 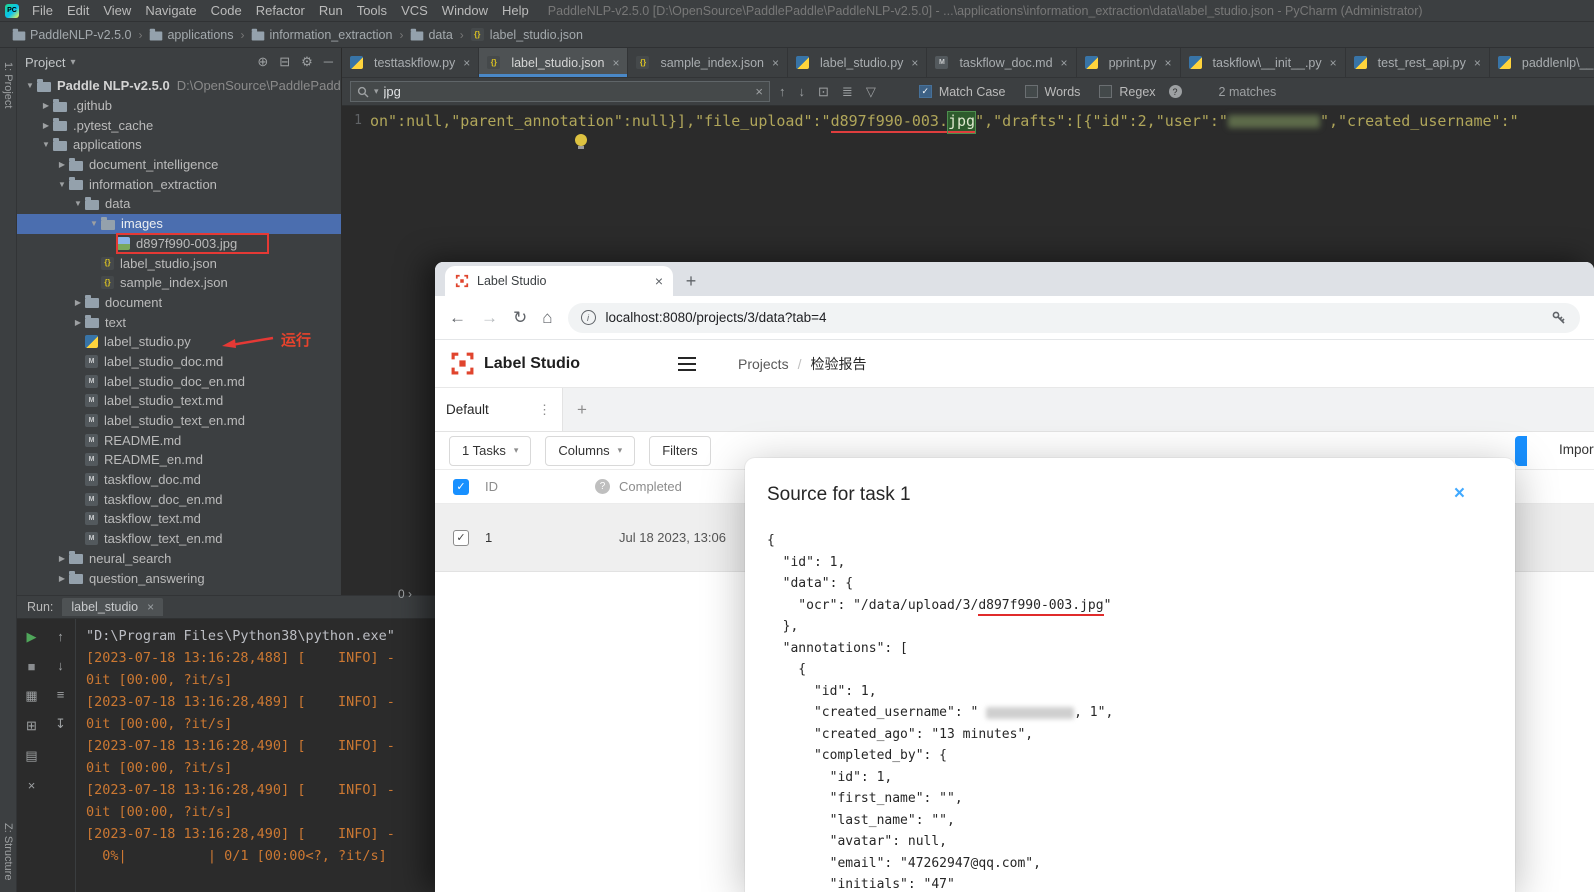 What do you see at coordinates (925, 91) in the screenshot?
I see `match-case-checkbox: ✓` at bounding box center [925, 91].